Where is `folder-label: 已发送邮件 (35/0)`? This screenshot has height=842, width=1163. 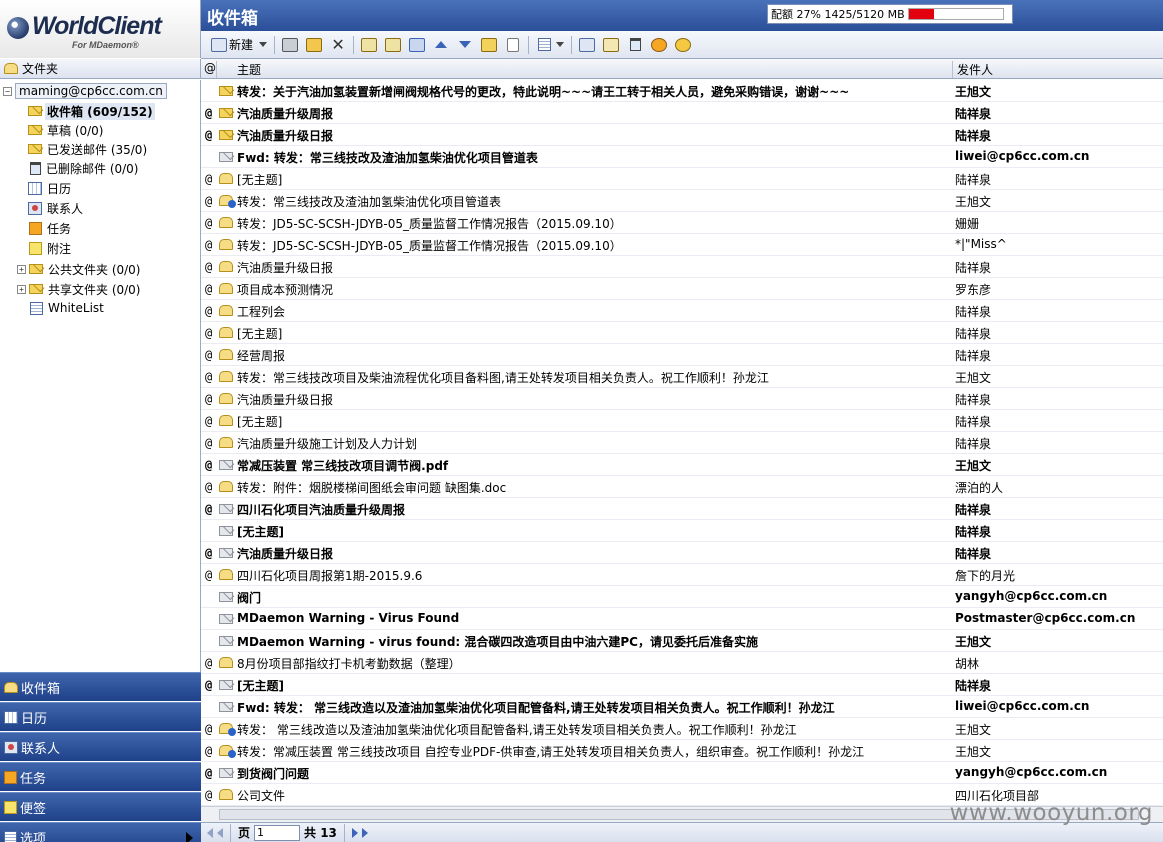 folder-label: 已发送邮件 (35/0) is located at coordinates (97, 149).